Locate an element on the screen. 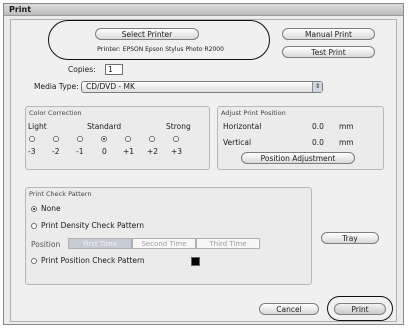  printer-label: Printer: EPSON Epson Stylus Photo R2000 is located at coordinates (160, 49).